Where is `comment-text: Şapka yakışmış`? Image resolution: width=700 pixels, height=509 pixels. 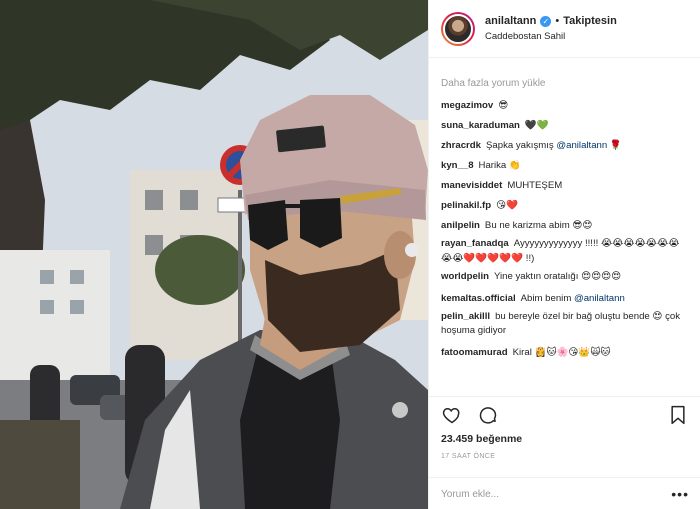
comment-text: Şapka yakışmış is located at coordinates (520, 145).